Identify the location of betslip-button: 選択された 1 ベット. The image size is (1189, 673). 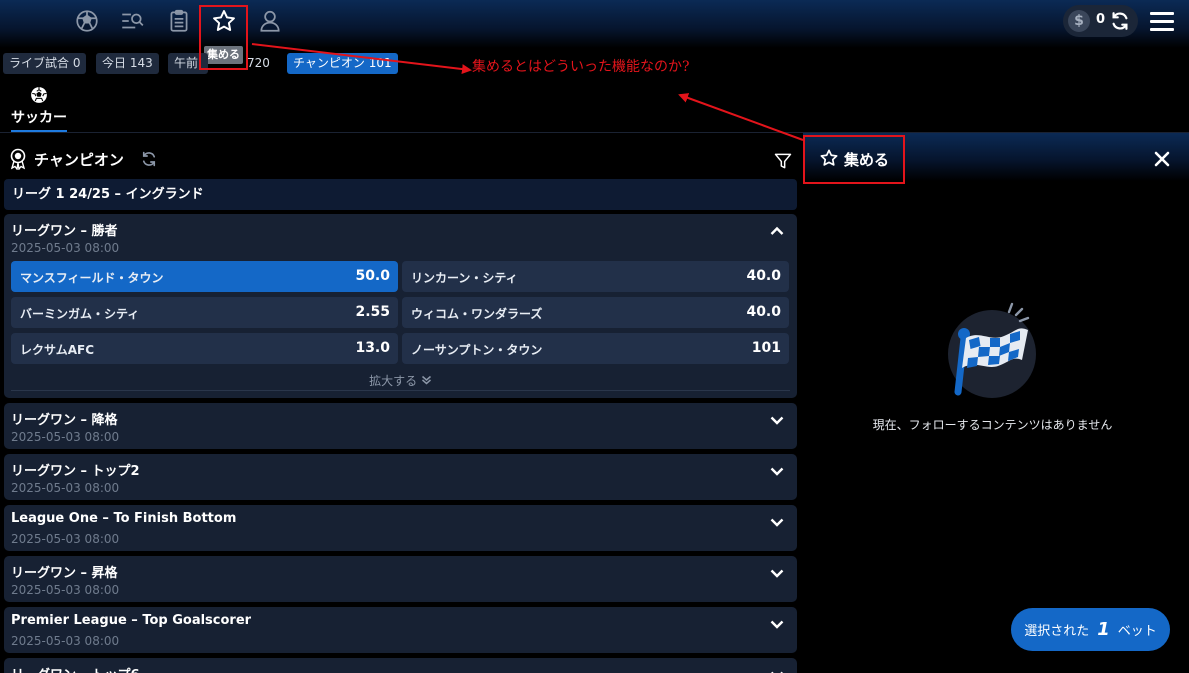
(1090, 629).